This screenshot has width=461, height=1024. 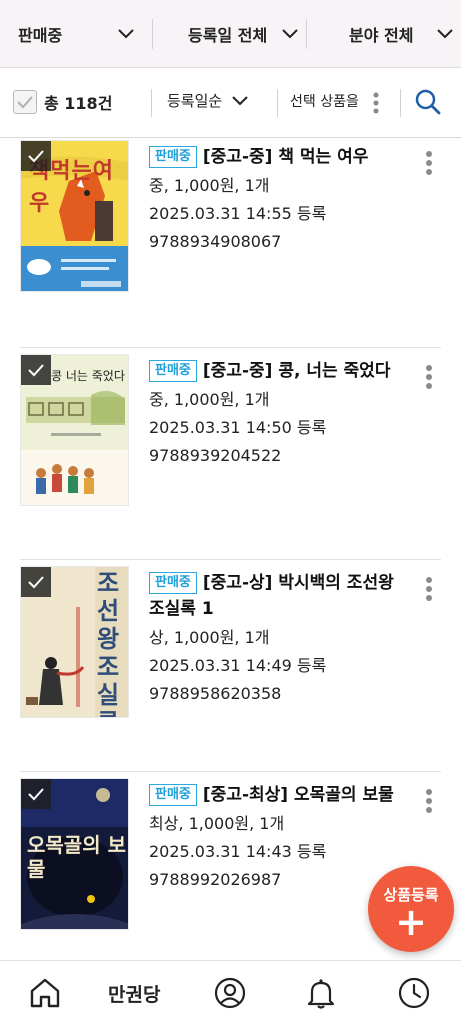 I want to click on item-title: 판매중 [중고-상] 박시백의 조선왕조실록 1, so click(x=272, y=596).